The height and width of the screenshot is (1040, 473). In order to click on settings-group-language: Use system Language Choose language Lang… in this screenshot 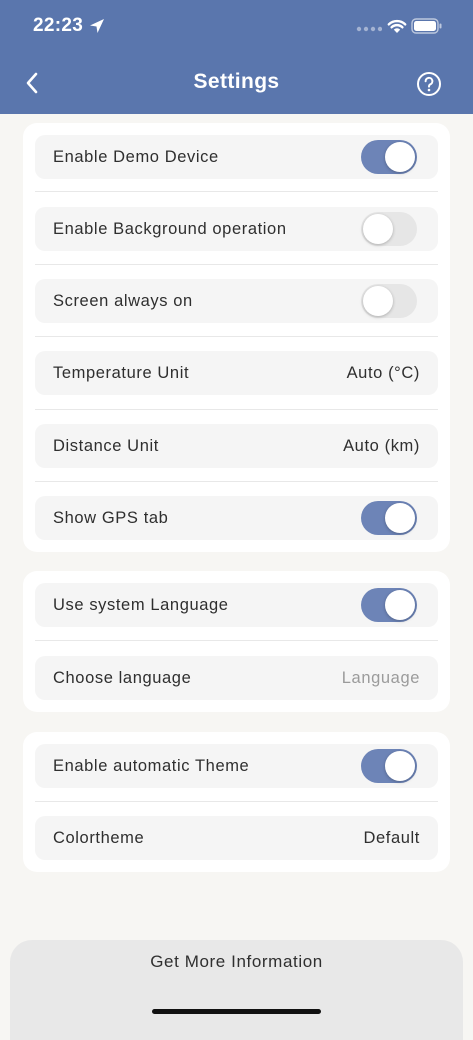, I will do `click(236, 641)`.